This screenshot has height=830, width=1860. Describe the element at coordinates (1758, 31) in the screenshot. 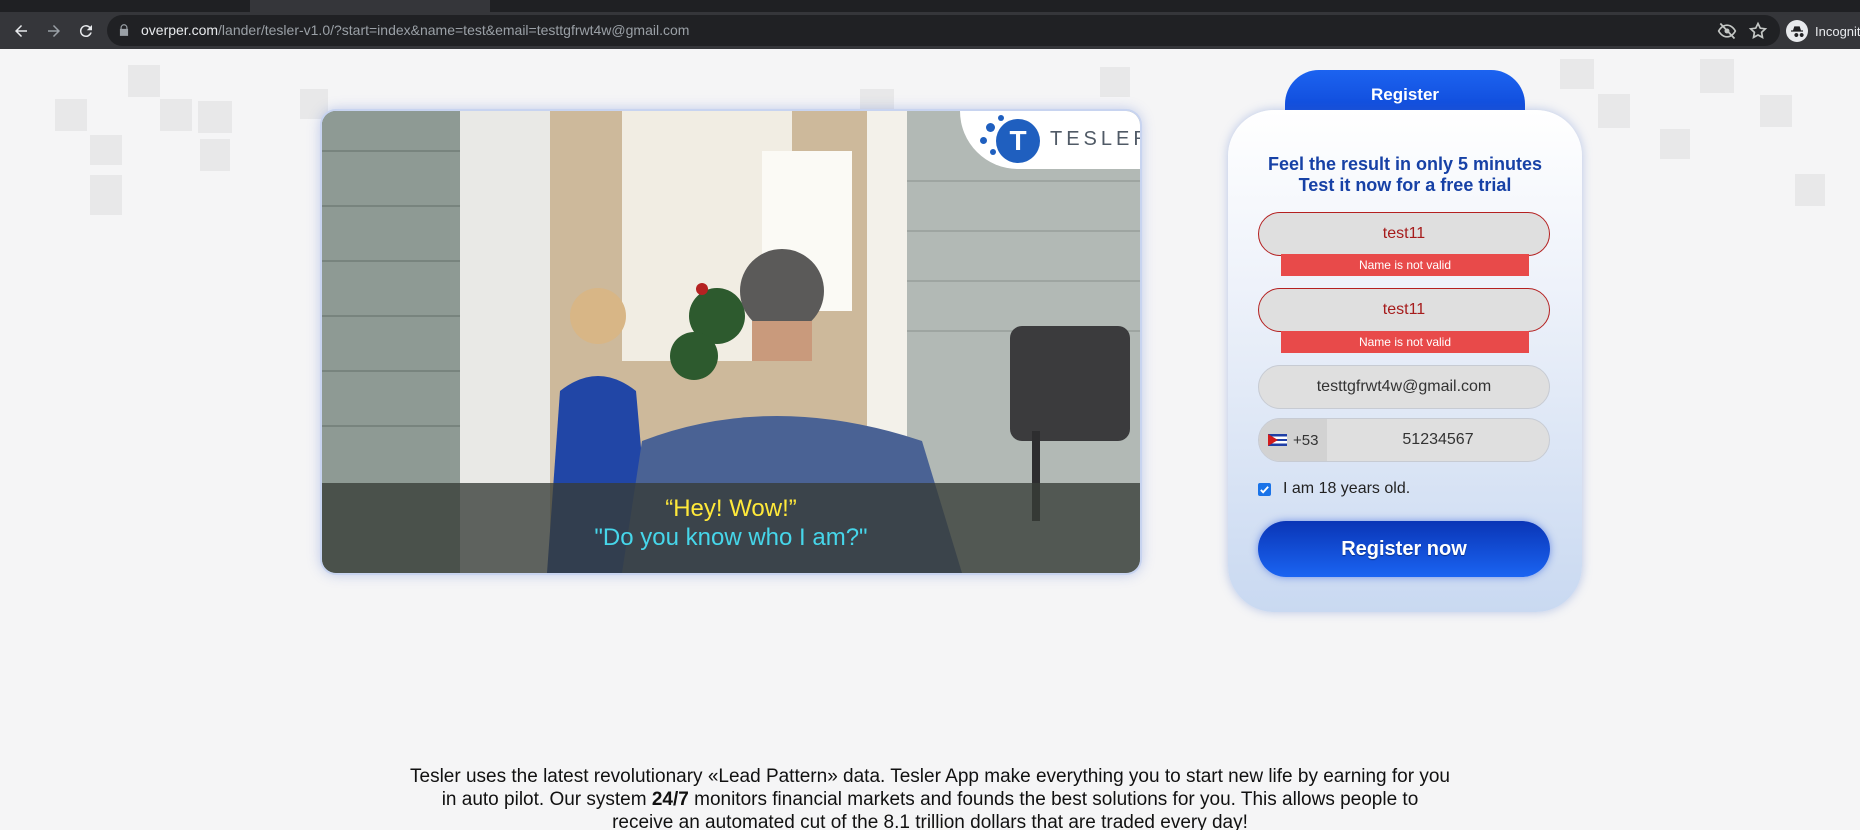

I see `star-bookmark-icon` at that location.